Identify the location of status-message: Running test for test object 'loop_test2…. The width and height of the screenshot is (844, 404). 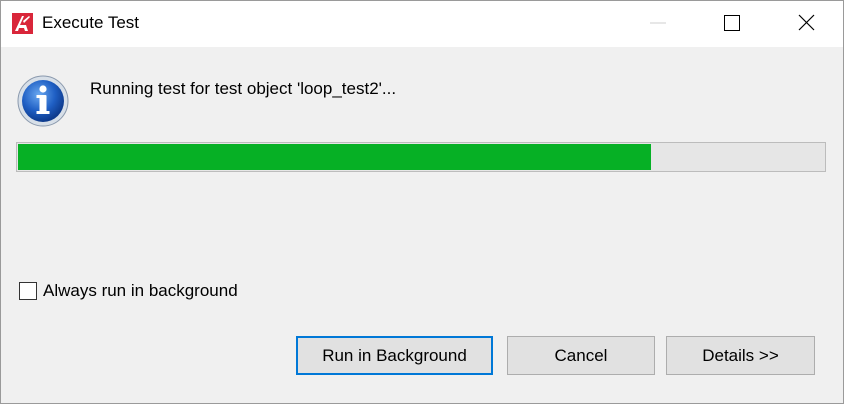
(243, 88).